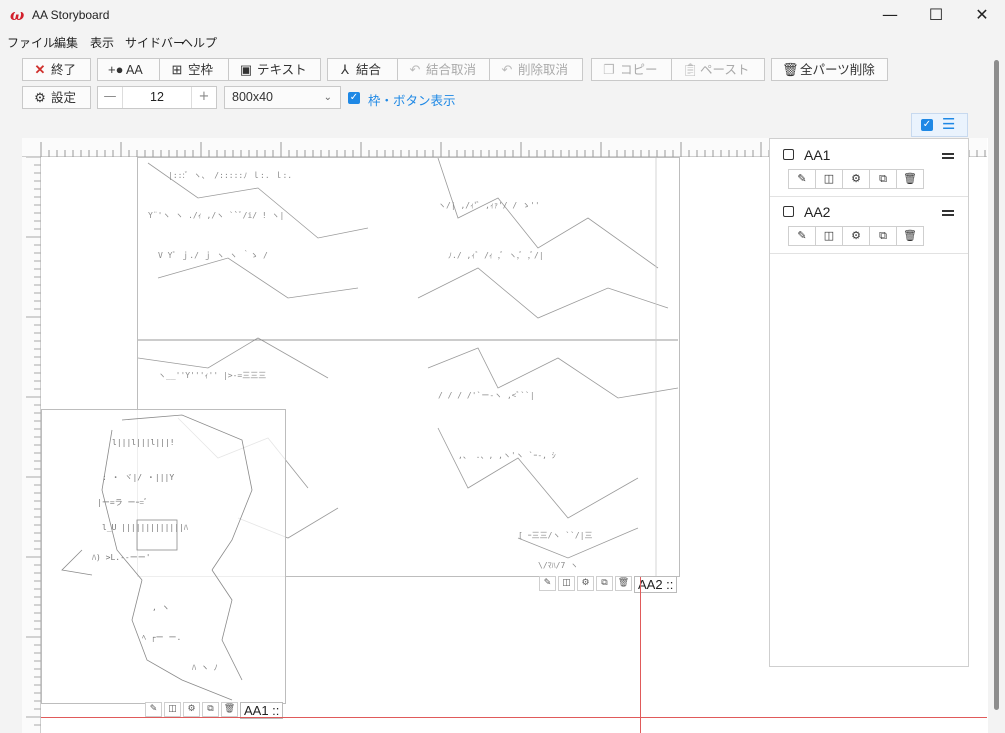 This screenshot has height=733, width=1005. What do you see at coordinates (40, 69) in the screenshot?
I see `close-icon: ✕` at bounding box center [40, 69].